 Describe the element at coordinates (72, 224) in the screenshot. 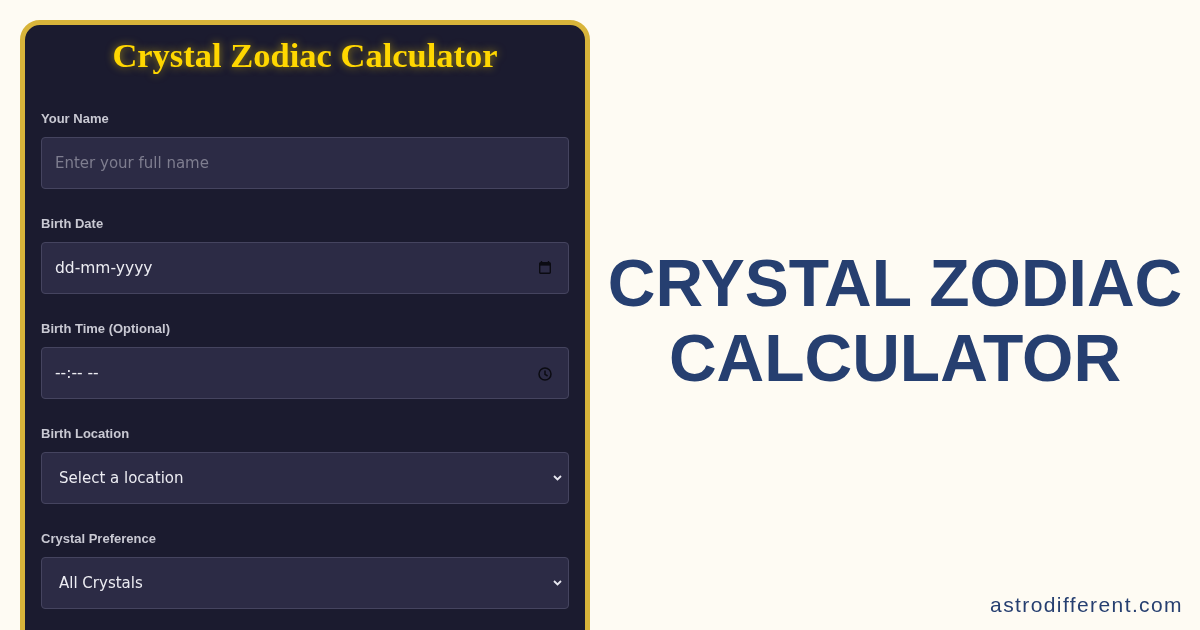

I see `field-label: Birth Date` at that location.